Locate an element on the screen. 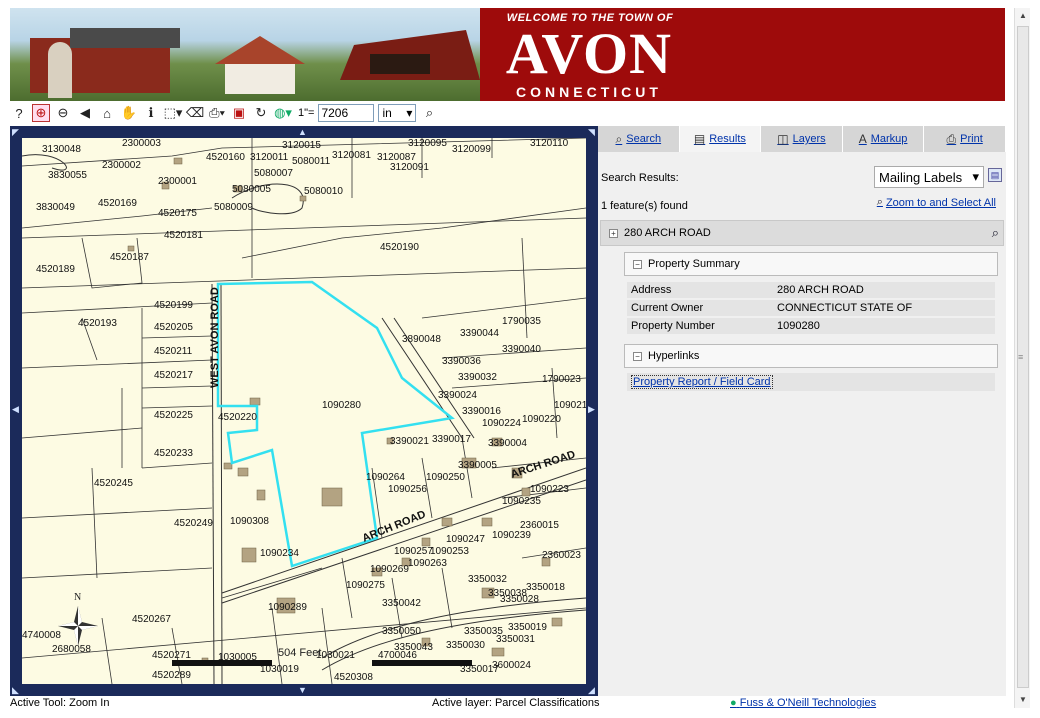 This screenshot has height=718, width=1040. credit-label: Fuss & O'Neill Technologies is located at coordinates (808, 703).